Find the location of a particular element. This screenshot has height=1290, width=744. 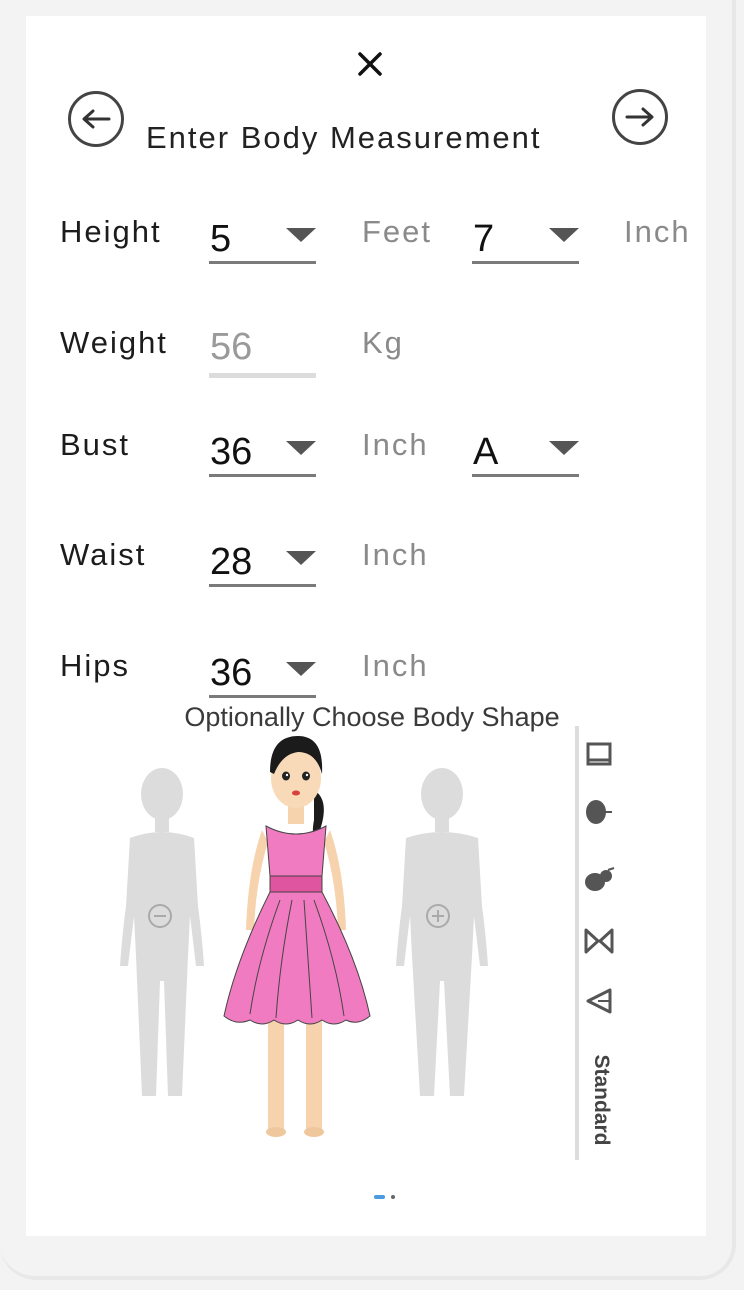

arrow-left-icon is located at coordinates (96, 119).